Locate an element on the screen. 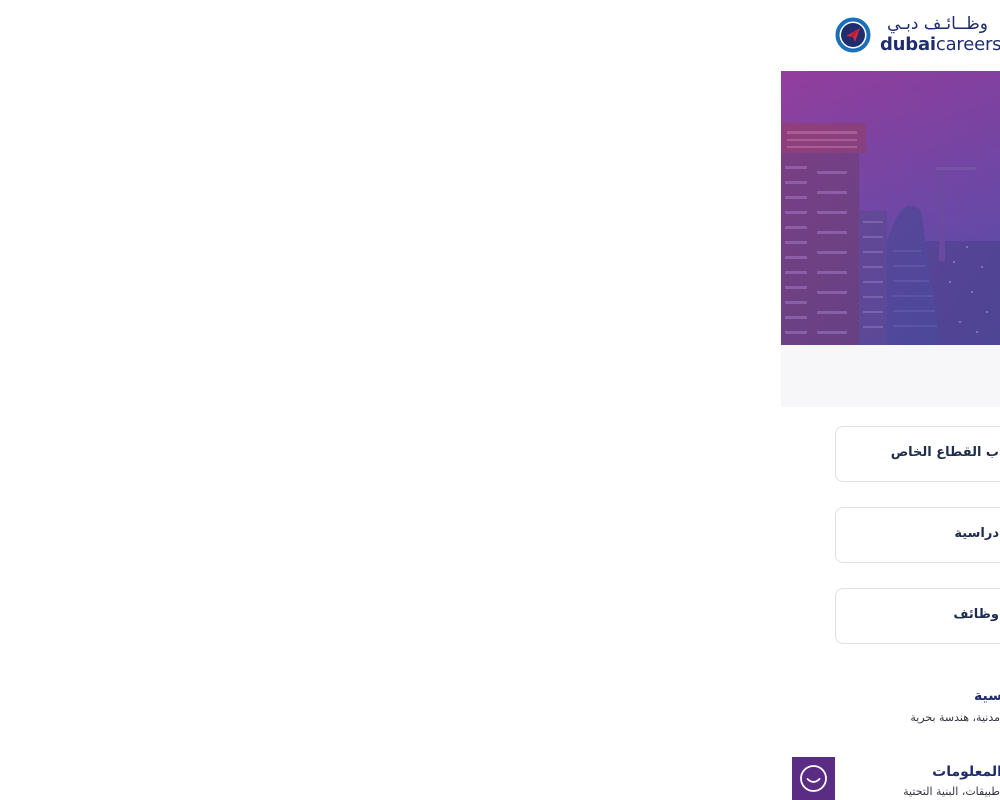  logo-dubai-word: dubai is located at coordinates (908, 44).